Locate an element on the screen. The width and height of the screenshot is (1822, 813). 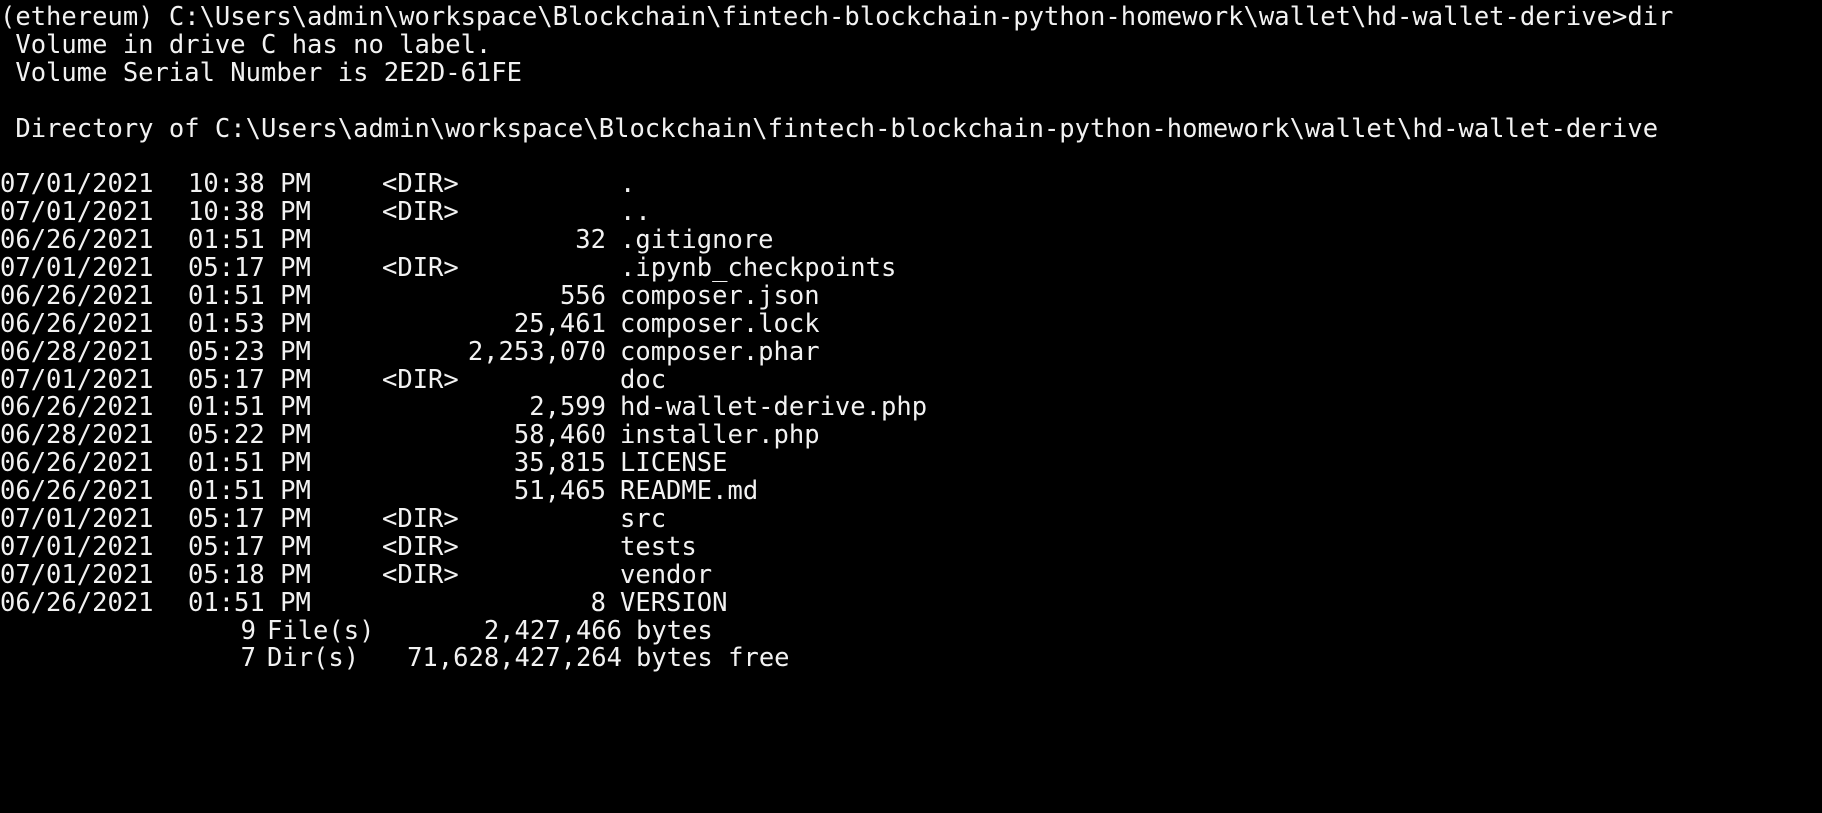
entry-name: src is located at coordinates (643, 519).